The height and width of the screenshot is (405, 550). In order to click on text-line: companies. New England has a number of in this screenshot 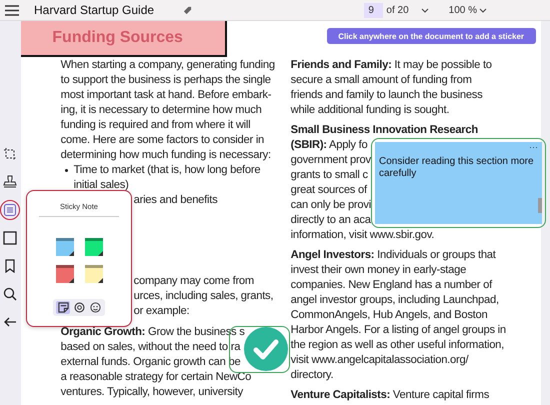, I will do `click(391, 285)`.